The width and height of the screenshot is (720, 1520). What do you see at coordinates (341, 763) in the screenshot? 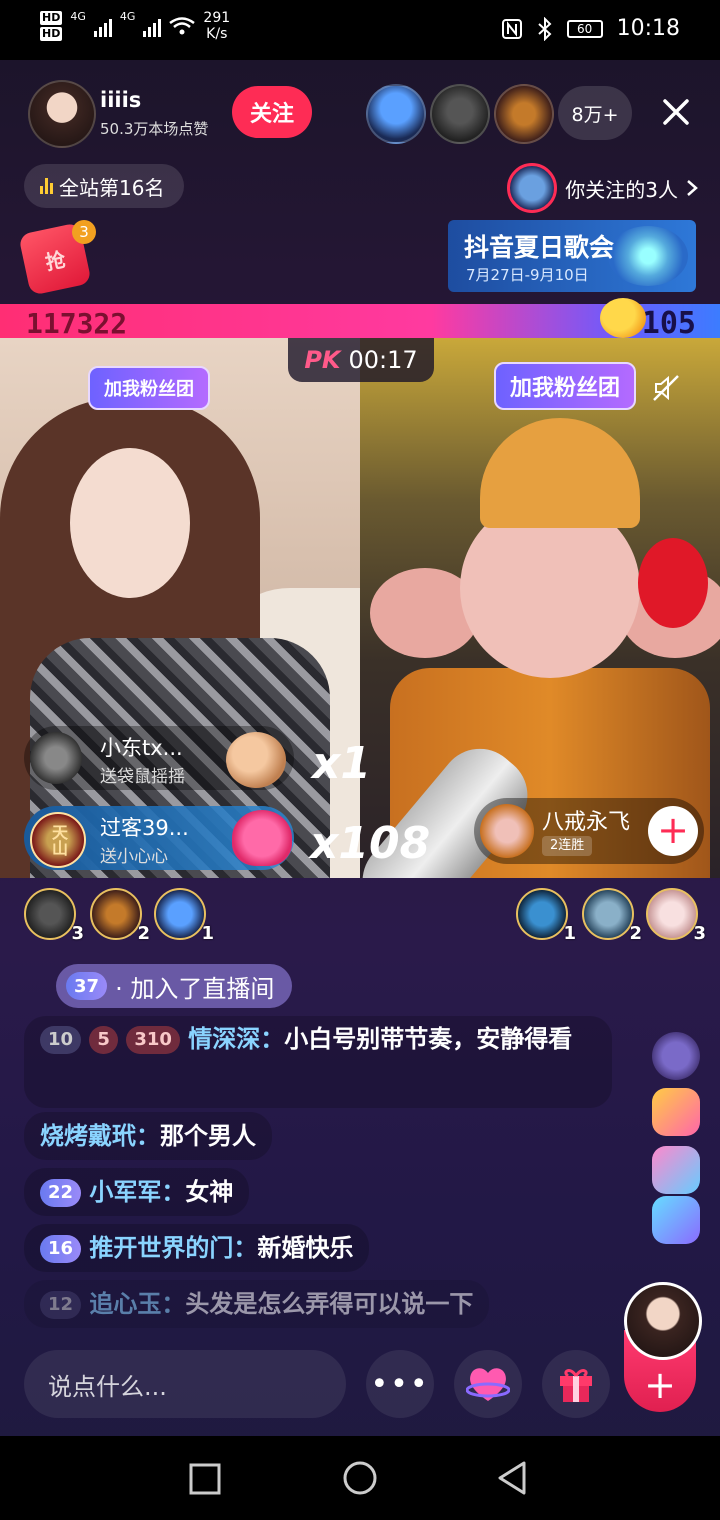
I see `gift-combo: x1` at bounding box center [341, 763].